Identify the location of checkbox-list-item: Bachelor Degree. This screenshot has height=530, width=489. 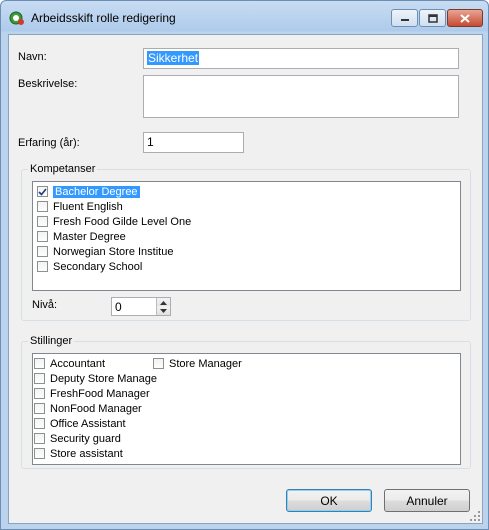
(88, 191).